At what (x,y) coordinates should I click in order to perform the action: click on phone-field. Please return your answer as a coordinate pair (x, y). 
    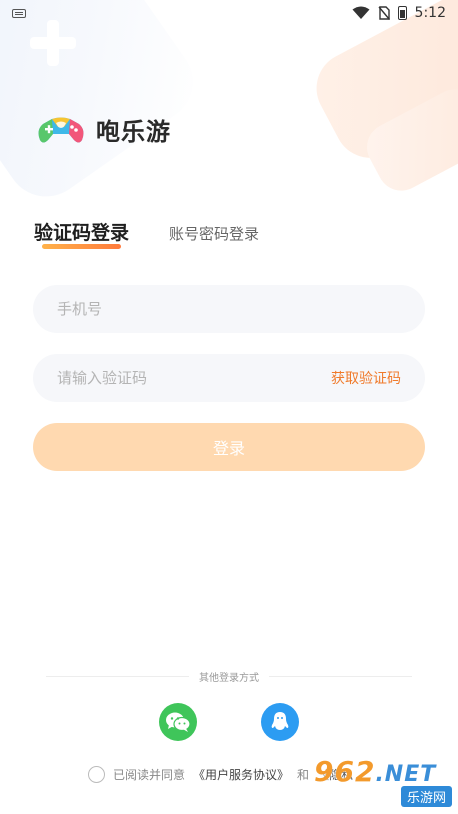
    Looking at the image, I should click on (229, 309).